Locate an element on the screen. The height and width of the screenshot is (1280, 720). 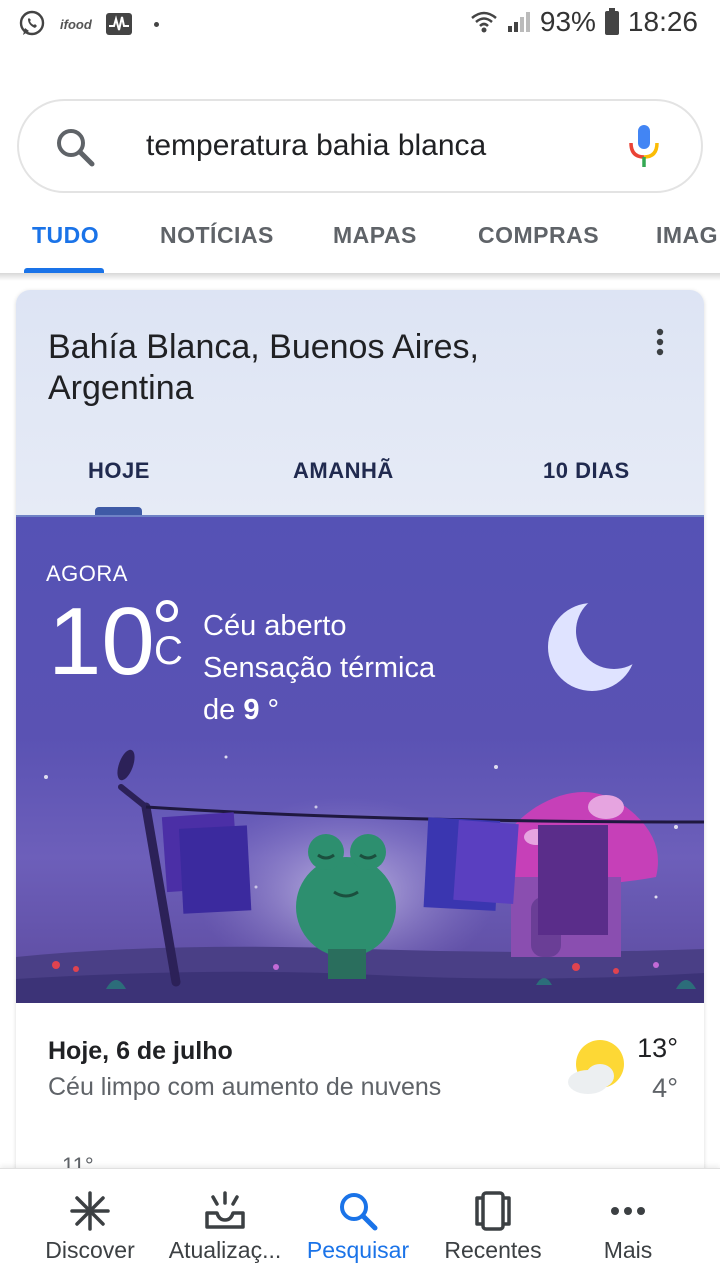
status-bar-notifications: ifood is located at coordinates (88, 24).